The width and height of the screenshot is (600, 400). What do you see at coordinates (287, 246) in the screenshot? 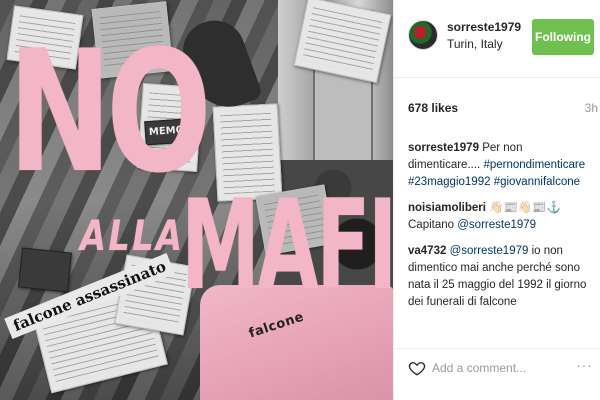
I see `headline-mafia: MAFIA` at bounding box center [287, 246].